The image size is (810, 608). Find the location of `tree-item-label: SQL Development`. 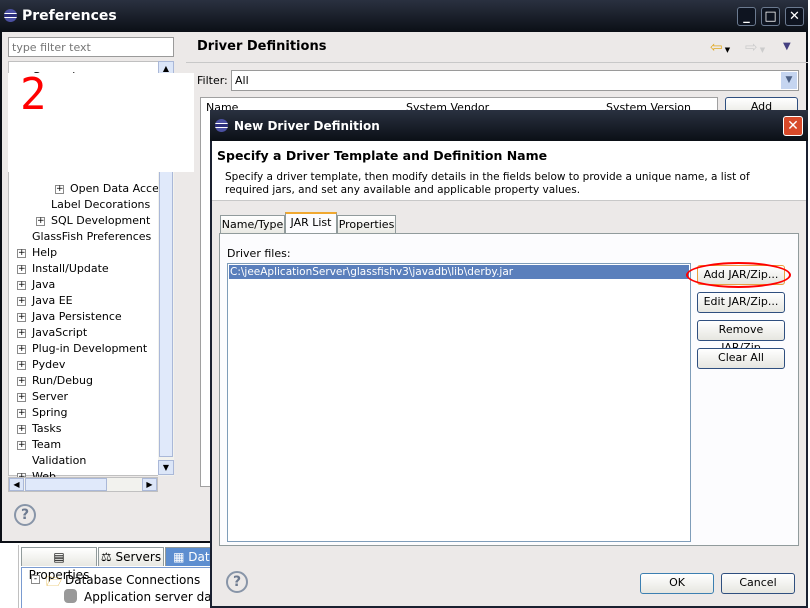

tree-item-label: SQL Development is located at coordinates (101, 220).